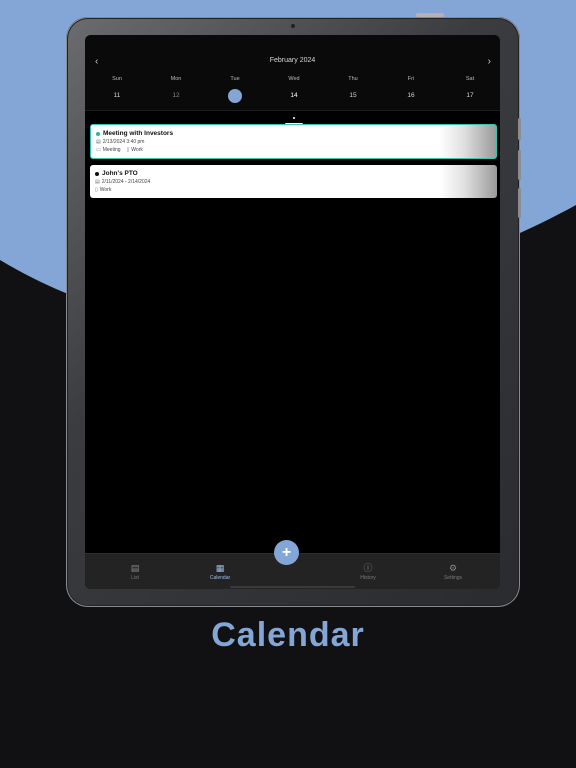 This screenshot has height=768, width=576. I want to click on event-datetime-row: ▤ 2/11/2024 - 2/14/2024, so click(293, 182).